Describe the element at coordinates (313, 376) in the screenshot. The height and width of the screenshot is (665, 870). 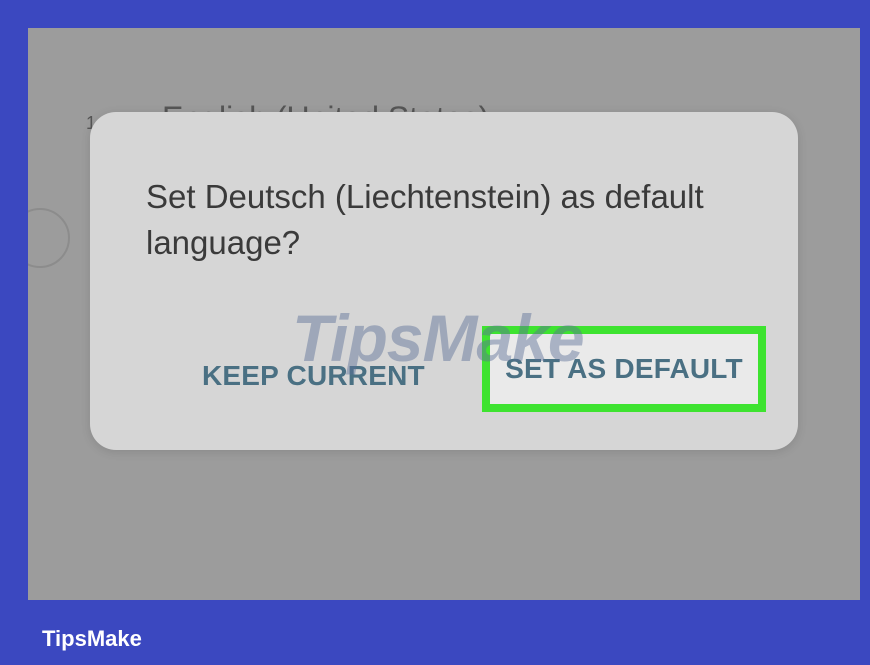
I see `keep-current-button: KEEP CURRENT` at that location.